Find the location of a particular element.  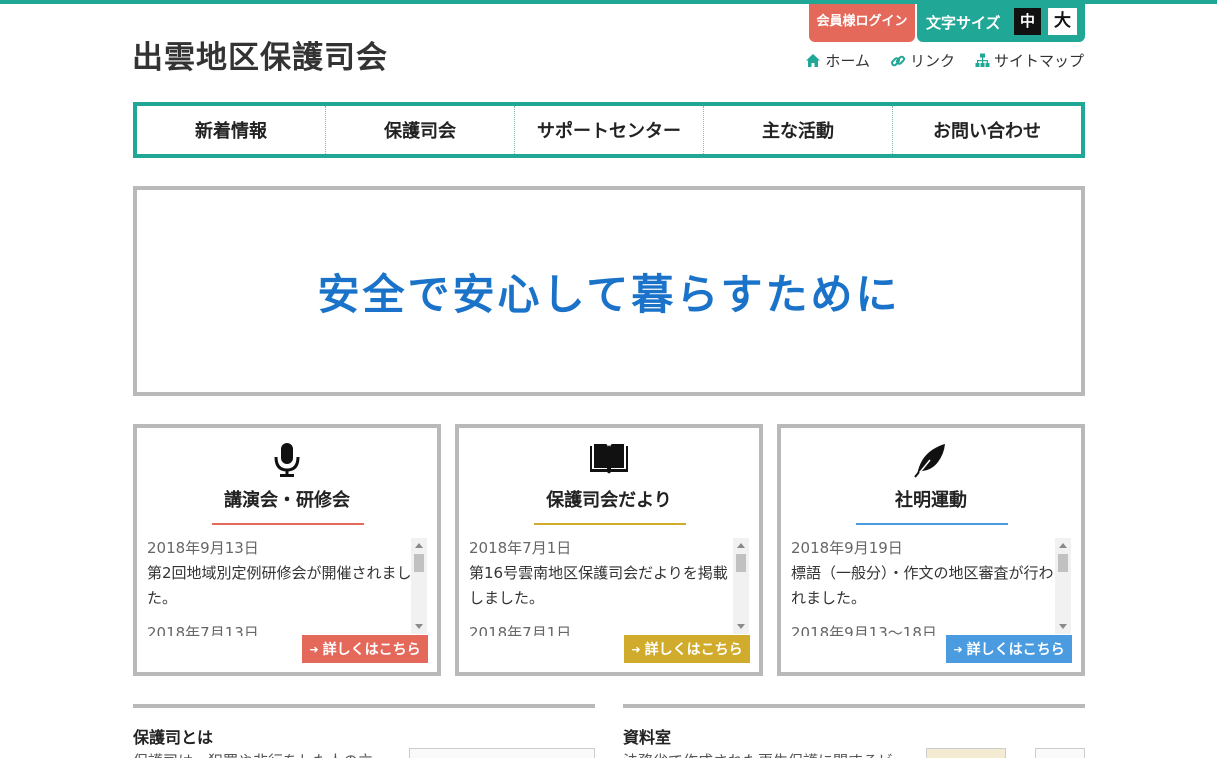

newsletter-more-button: ➜ 詳しくはこちら is located at coordinates (687, 649).